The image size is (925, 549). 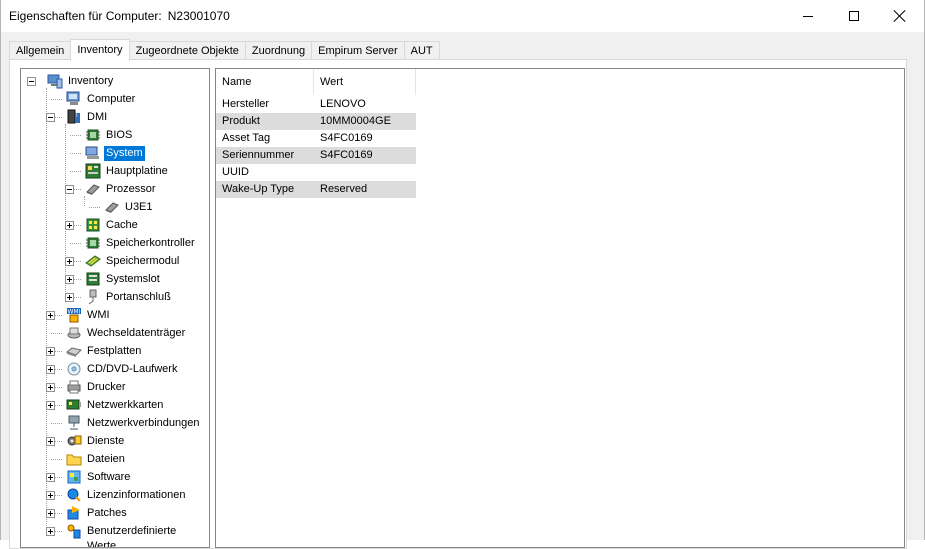 What do you see at coordinates (74, 513) in the screenshot?
I see `patches-icon` at bounding box center [74, 513].